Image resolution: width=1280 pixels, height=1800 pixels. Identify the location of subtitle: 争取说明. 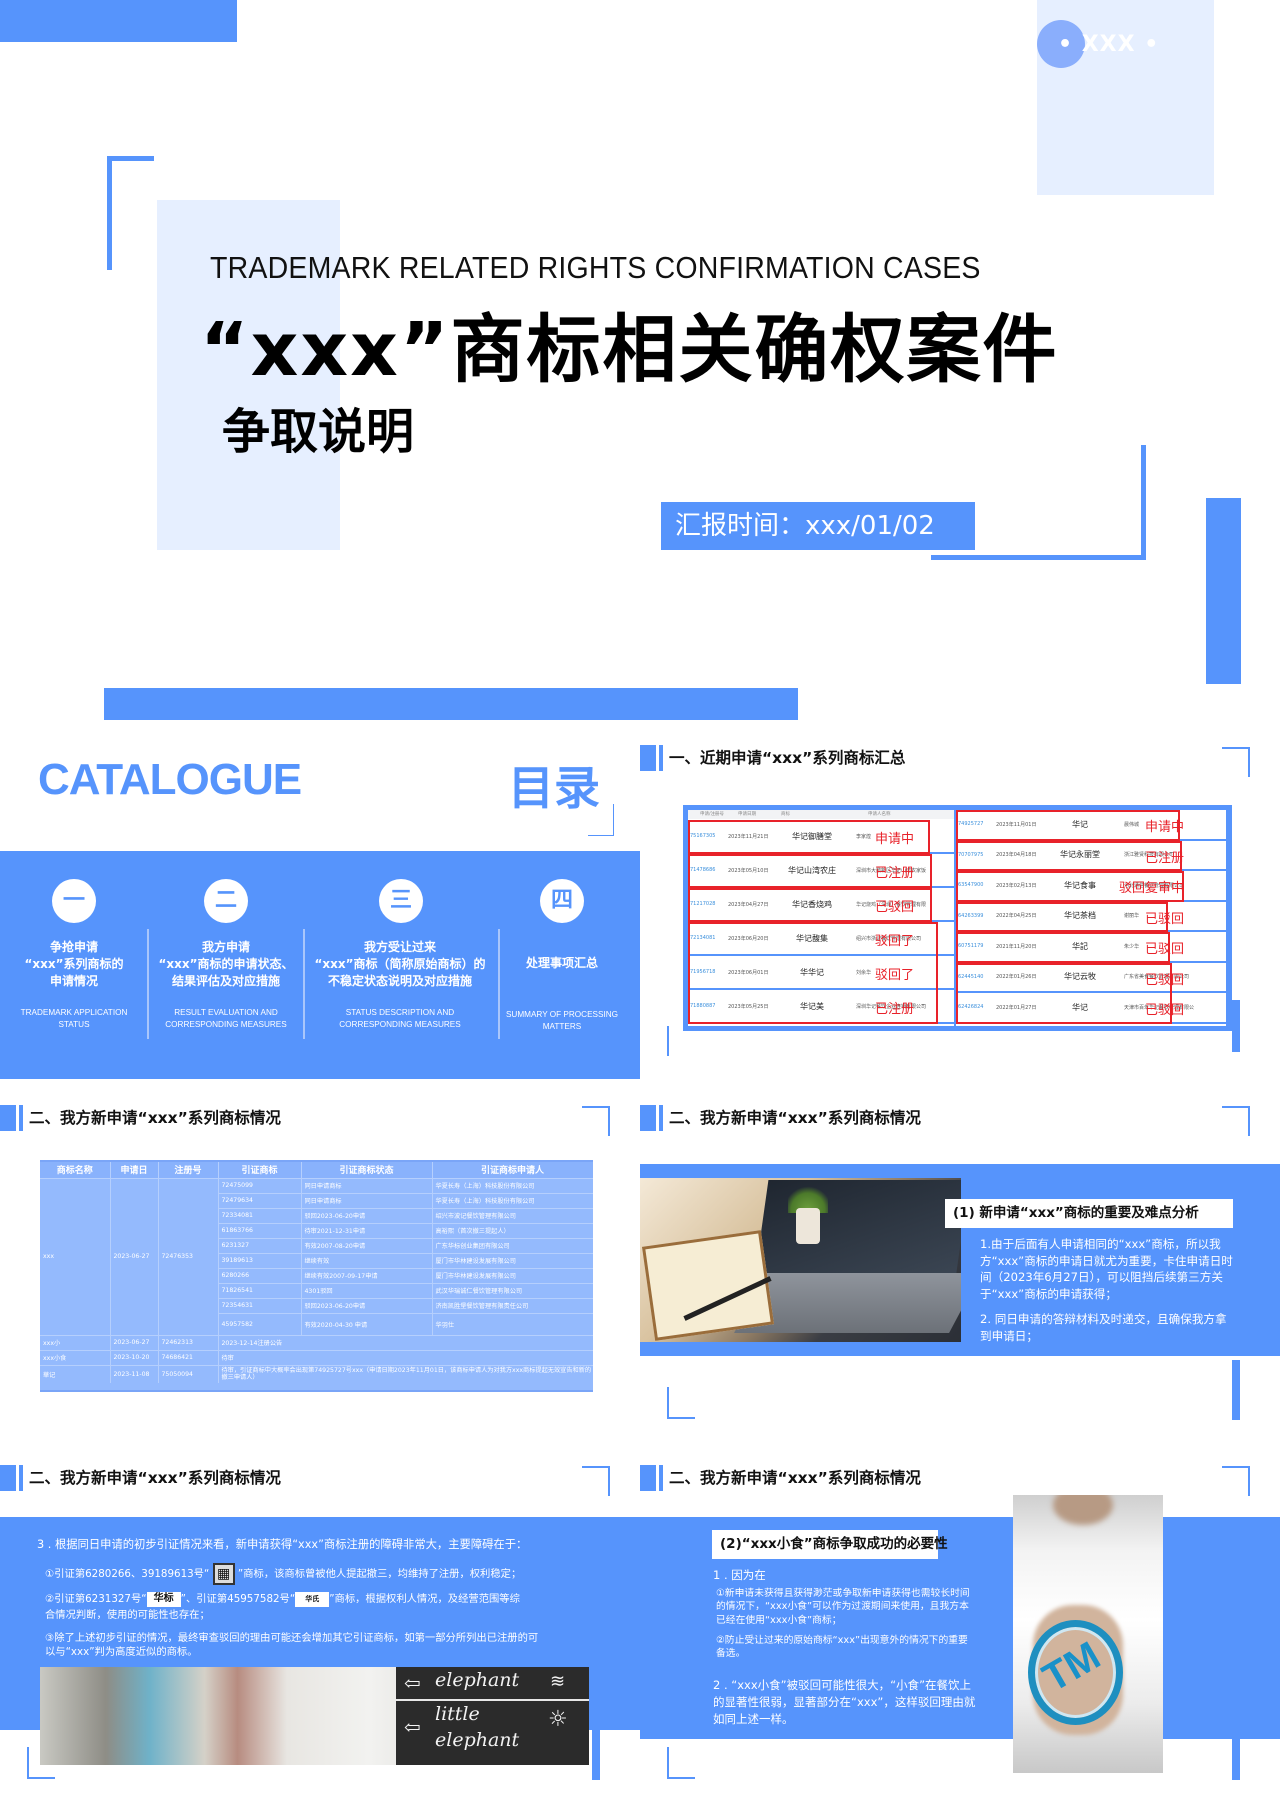
(318, 432).